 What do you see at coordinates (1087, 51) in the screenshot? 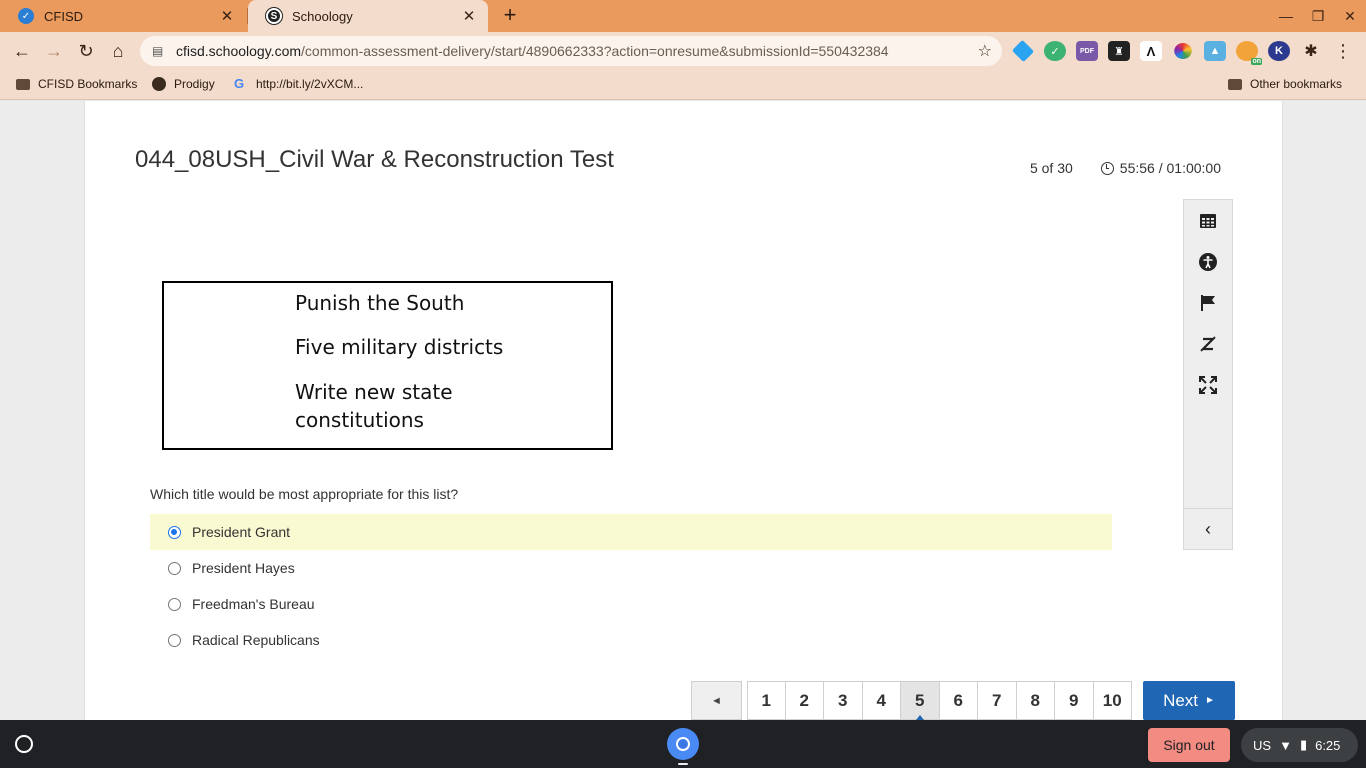
I see `extension-pdf-icon: PDF` at bounding box center [1087, 51].